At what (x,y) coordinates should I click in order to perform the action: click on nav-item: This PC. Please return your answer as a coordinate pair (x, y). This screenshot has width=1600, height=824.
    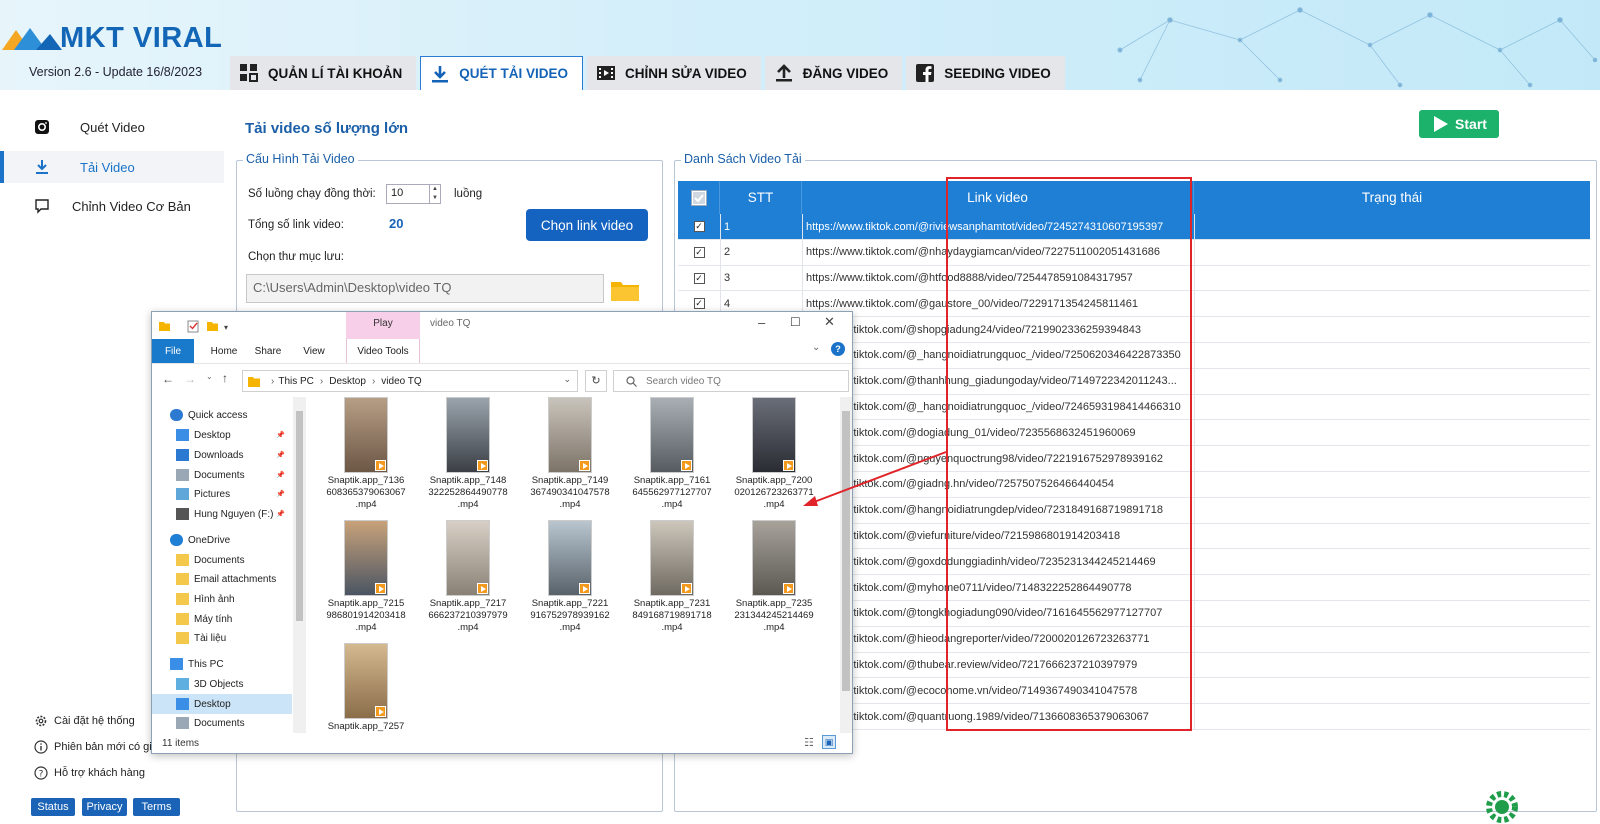
    Looking at the image, I should click on (222, 664).